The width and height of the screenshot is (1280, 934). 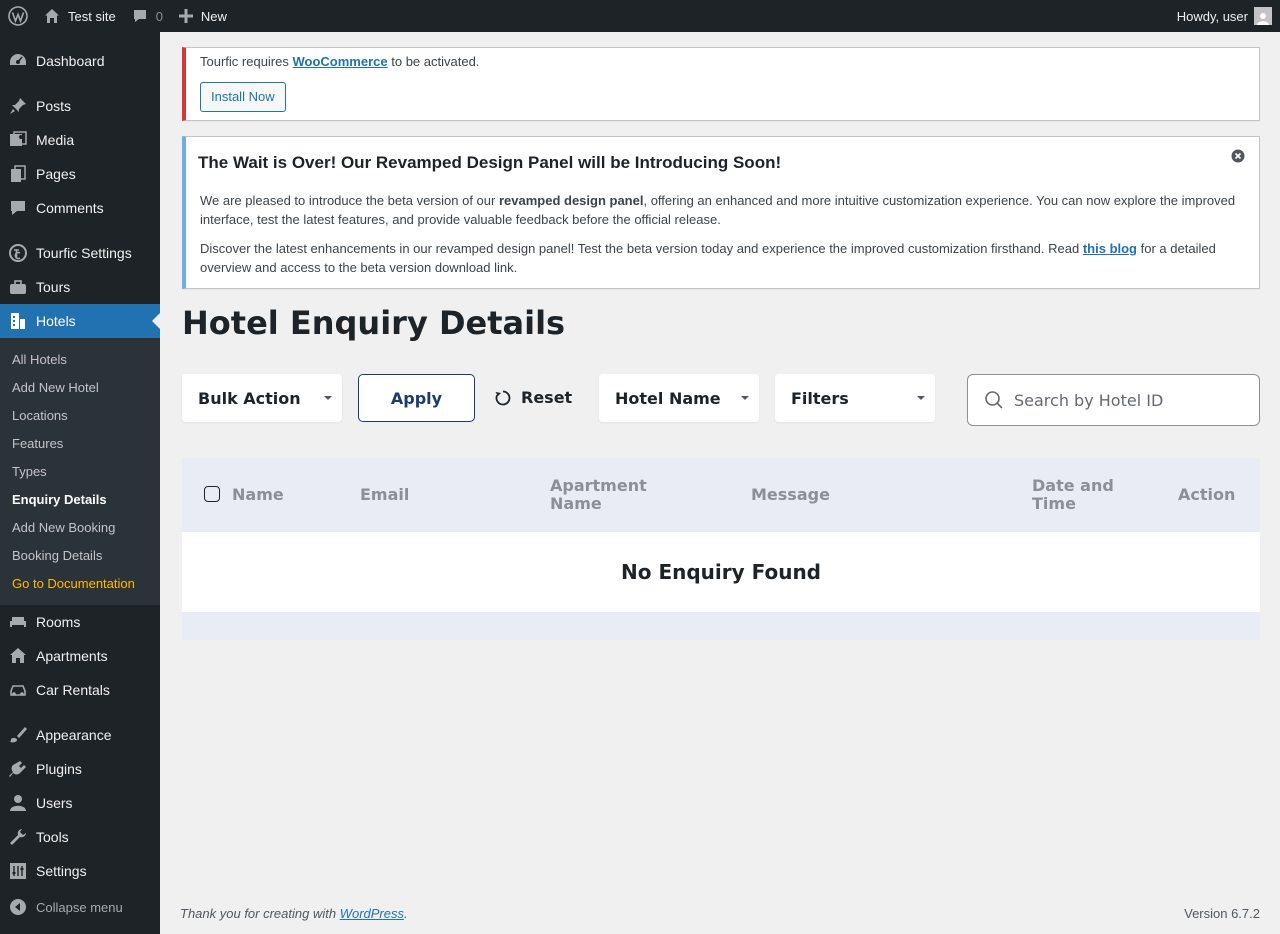 I want to click on menu-label: Pages, so click(x=56, y=174).